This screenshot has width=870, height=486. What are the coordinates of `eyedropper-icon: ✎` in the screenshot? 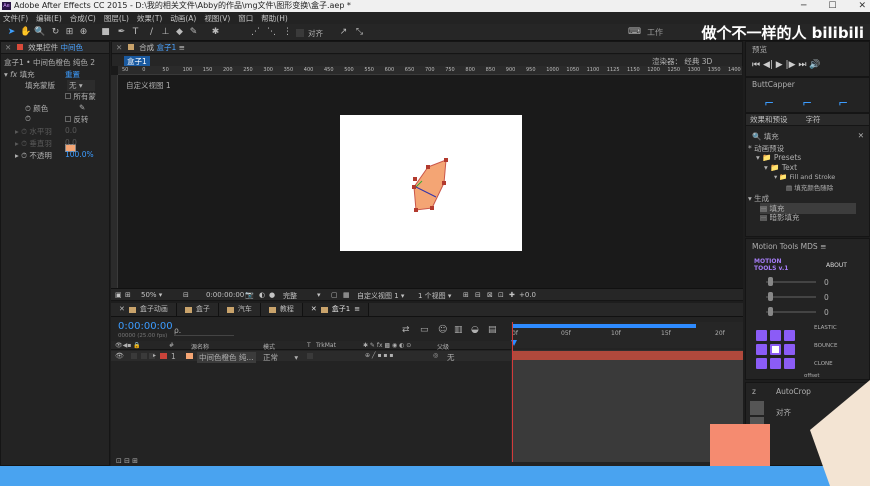 It's located at (82, 107).